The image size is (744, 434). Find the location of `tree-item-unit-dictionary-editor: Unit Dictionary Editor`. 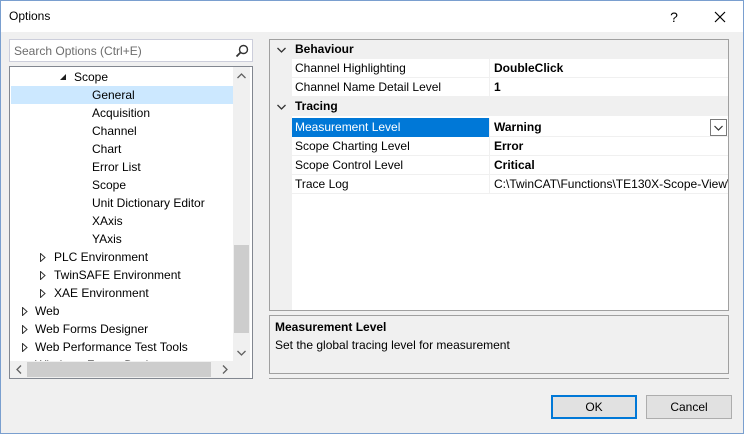

tree-item-unit-dictionary-editor: Unit Dictionary Editor is located at coordinates (122, 203).